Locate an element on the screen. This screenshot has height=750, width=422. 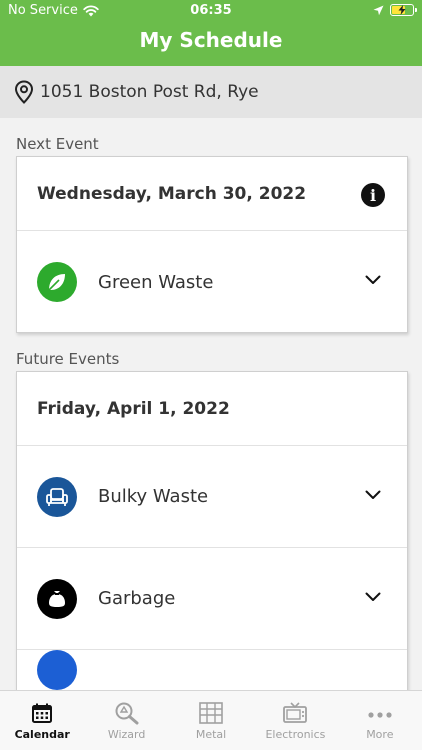
event-date-row: Wednesday, March 30, 2022 i is located at coordinates (212, 194).